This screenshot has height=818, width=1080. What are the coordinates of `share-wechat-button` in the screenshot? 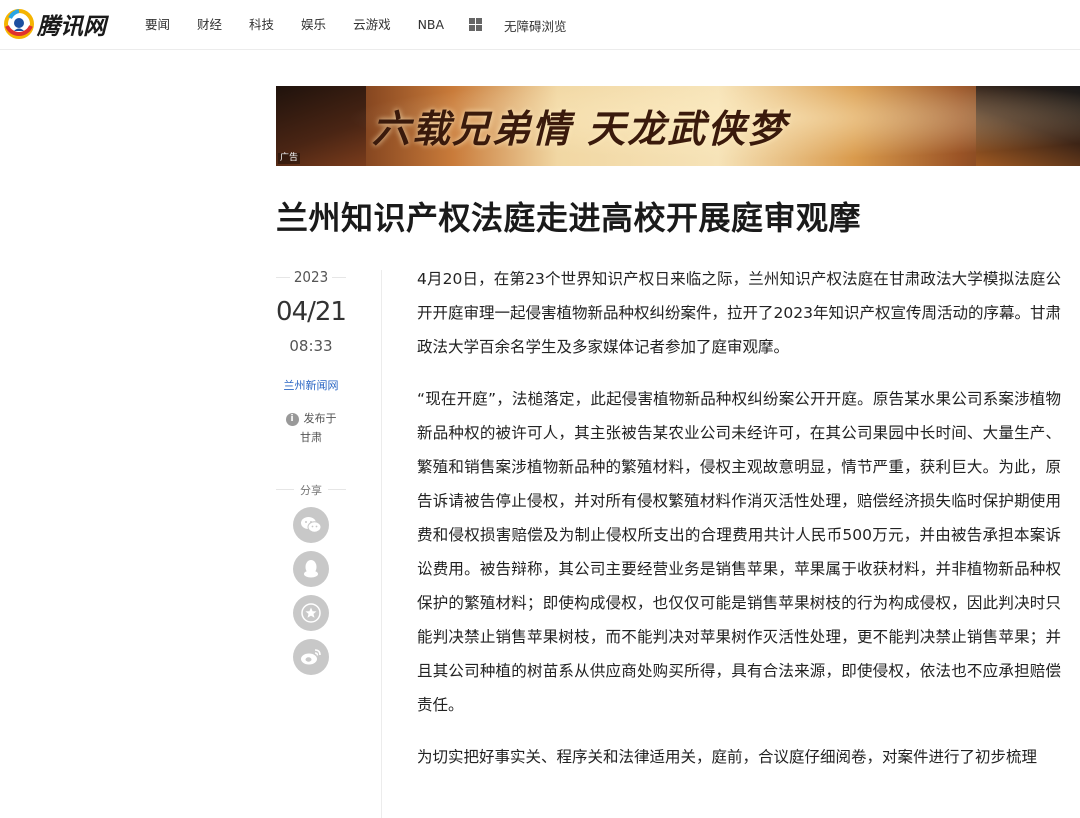 It's located at (311, 525).